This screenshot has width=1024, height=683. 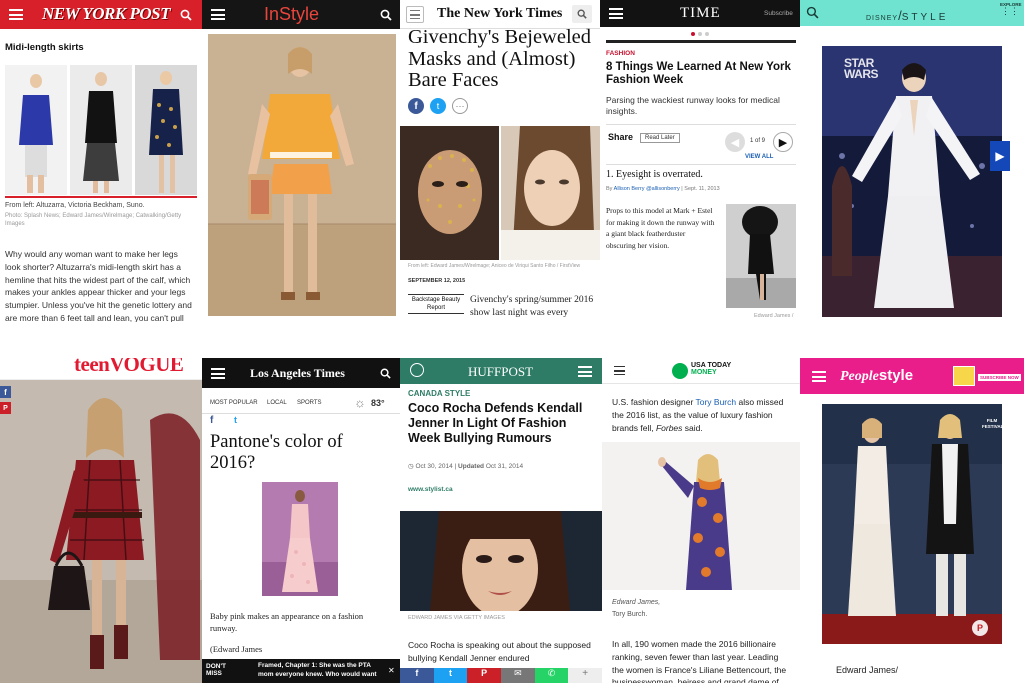 What do you see at coordinates (300, 539) in the screenshot?
I see `lat-photo` at bounding box center [300, 539].